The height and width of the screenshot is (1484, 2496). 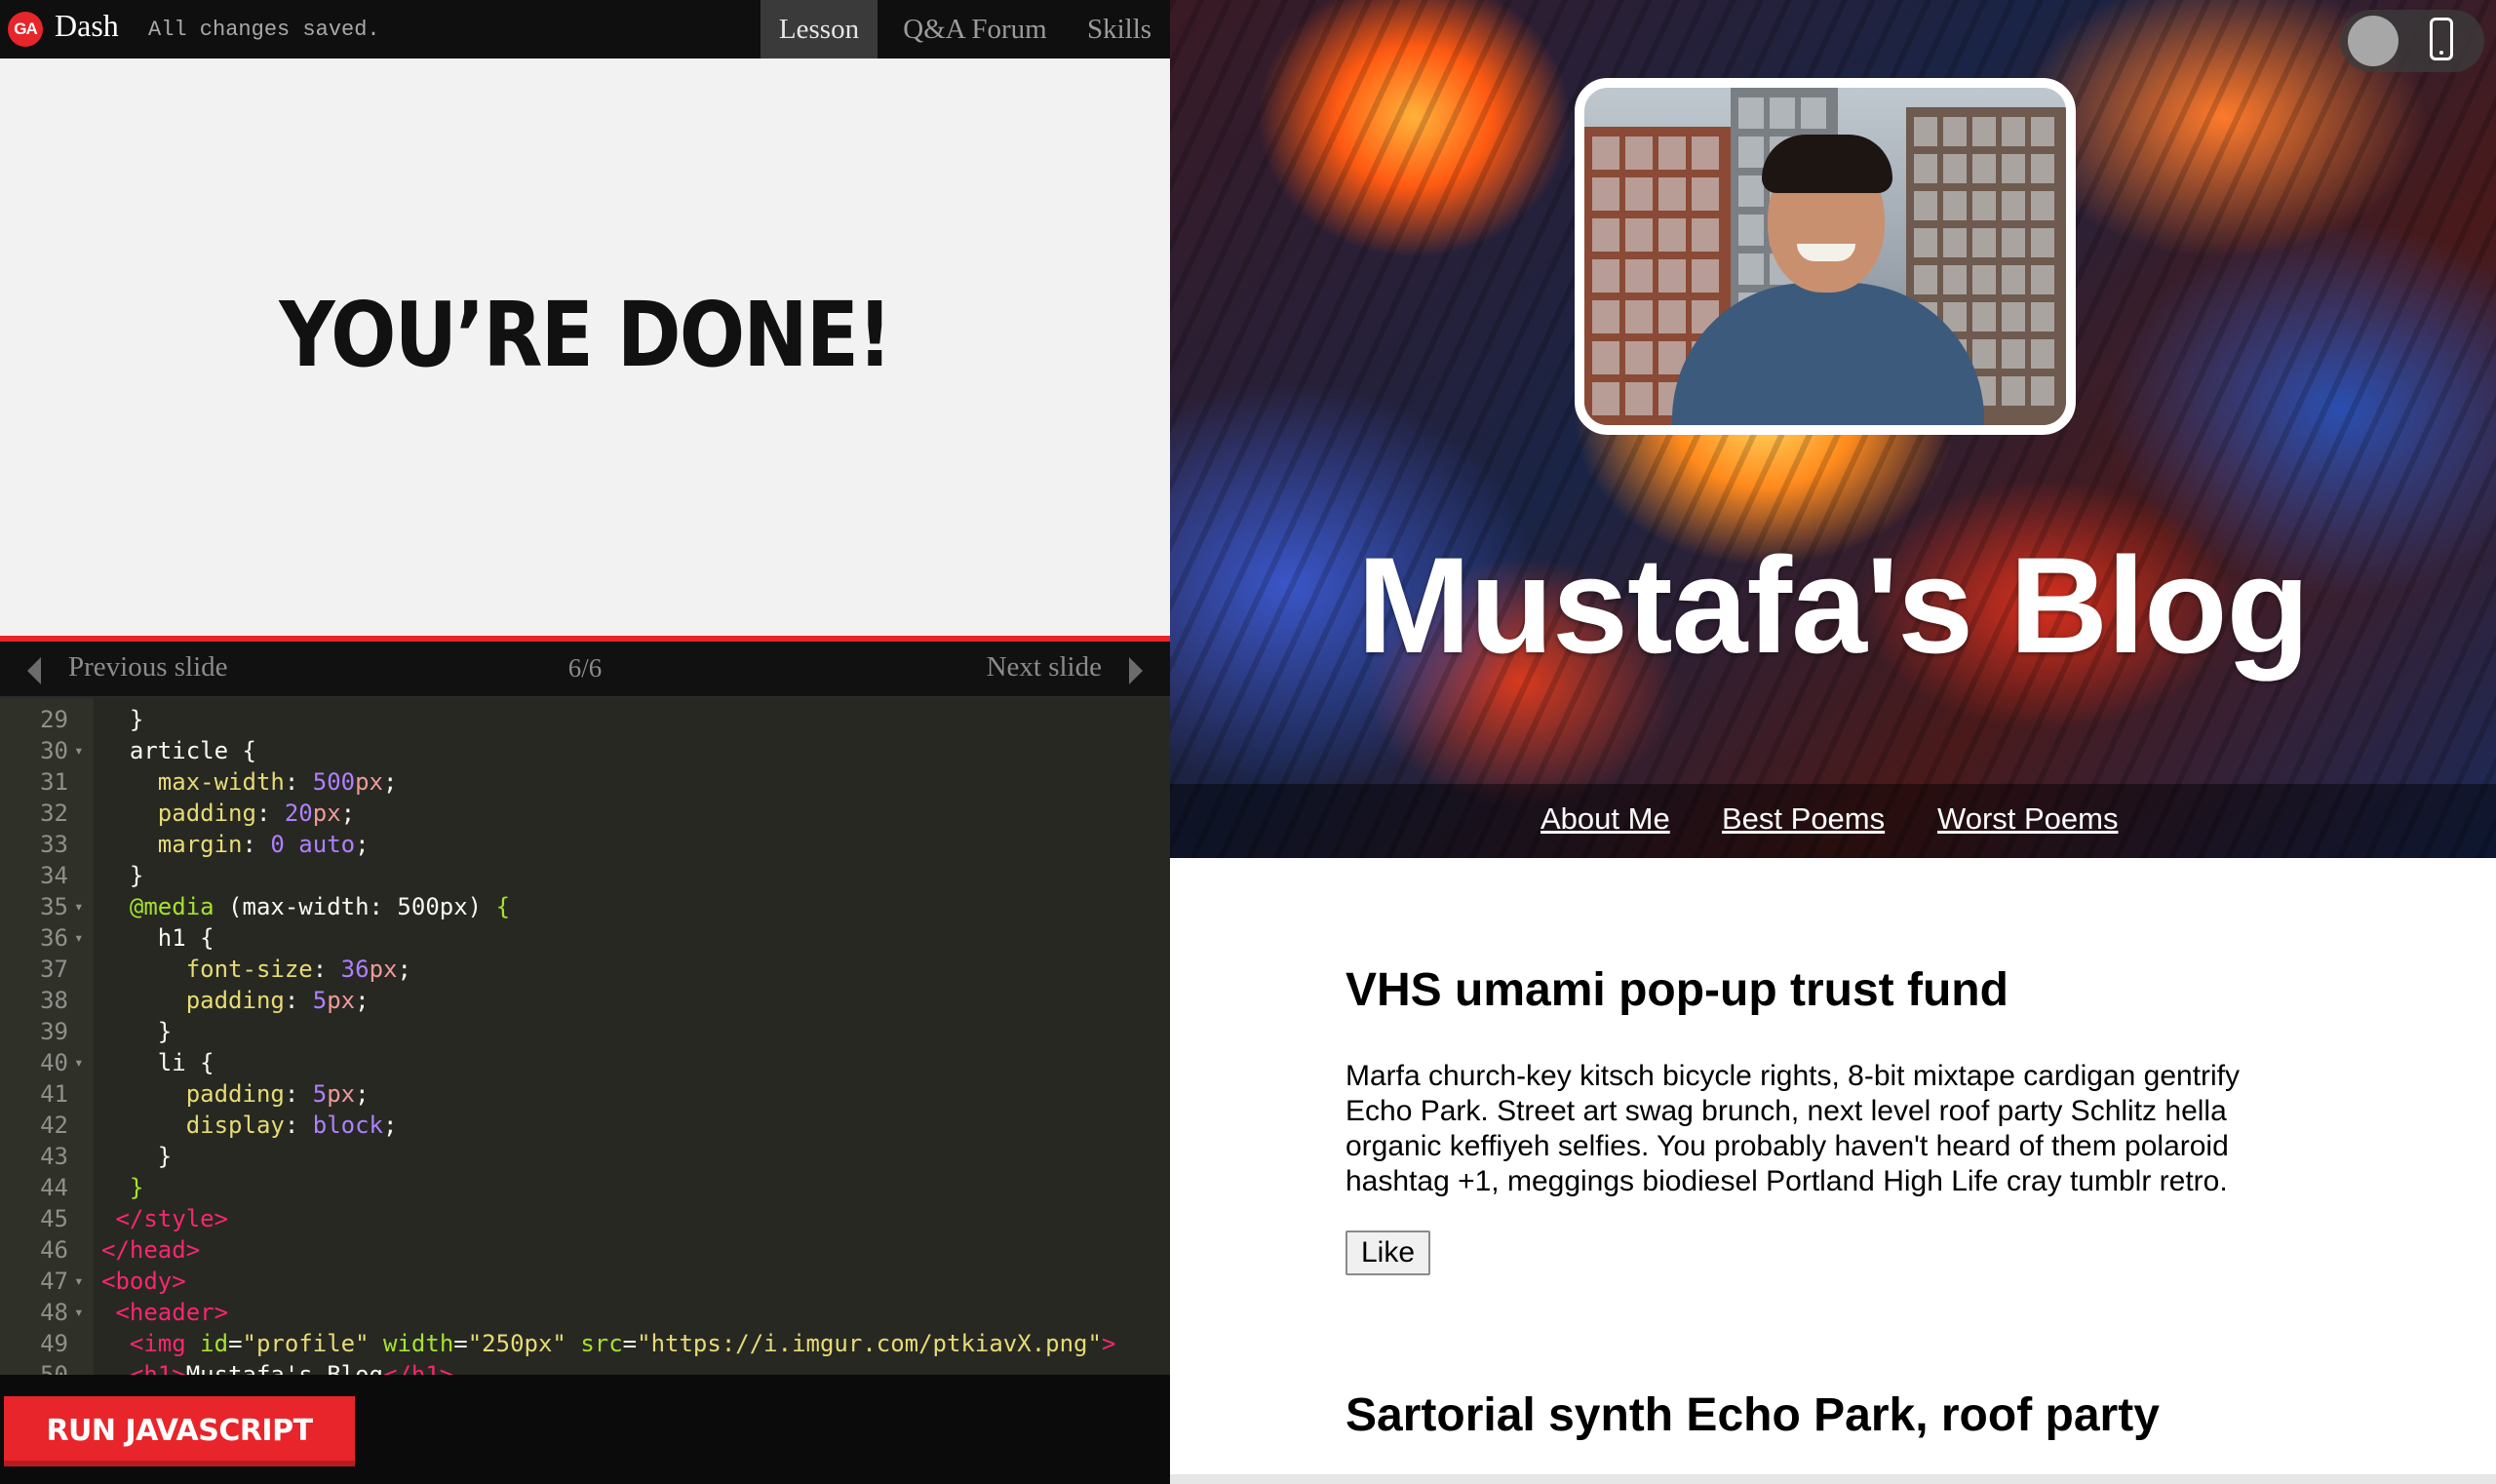 I want to click on horizontal-scrollbar, so click(x=1833, y=1479).